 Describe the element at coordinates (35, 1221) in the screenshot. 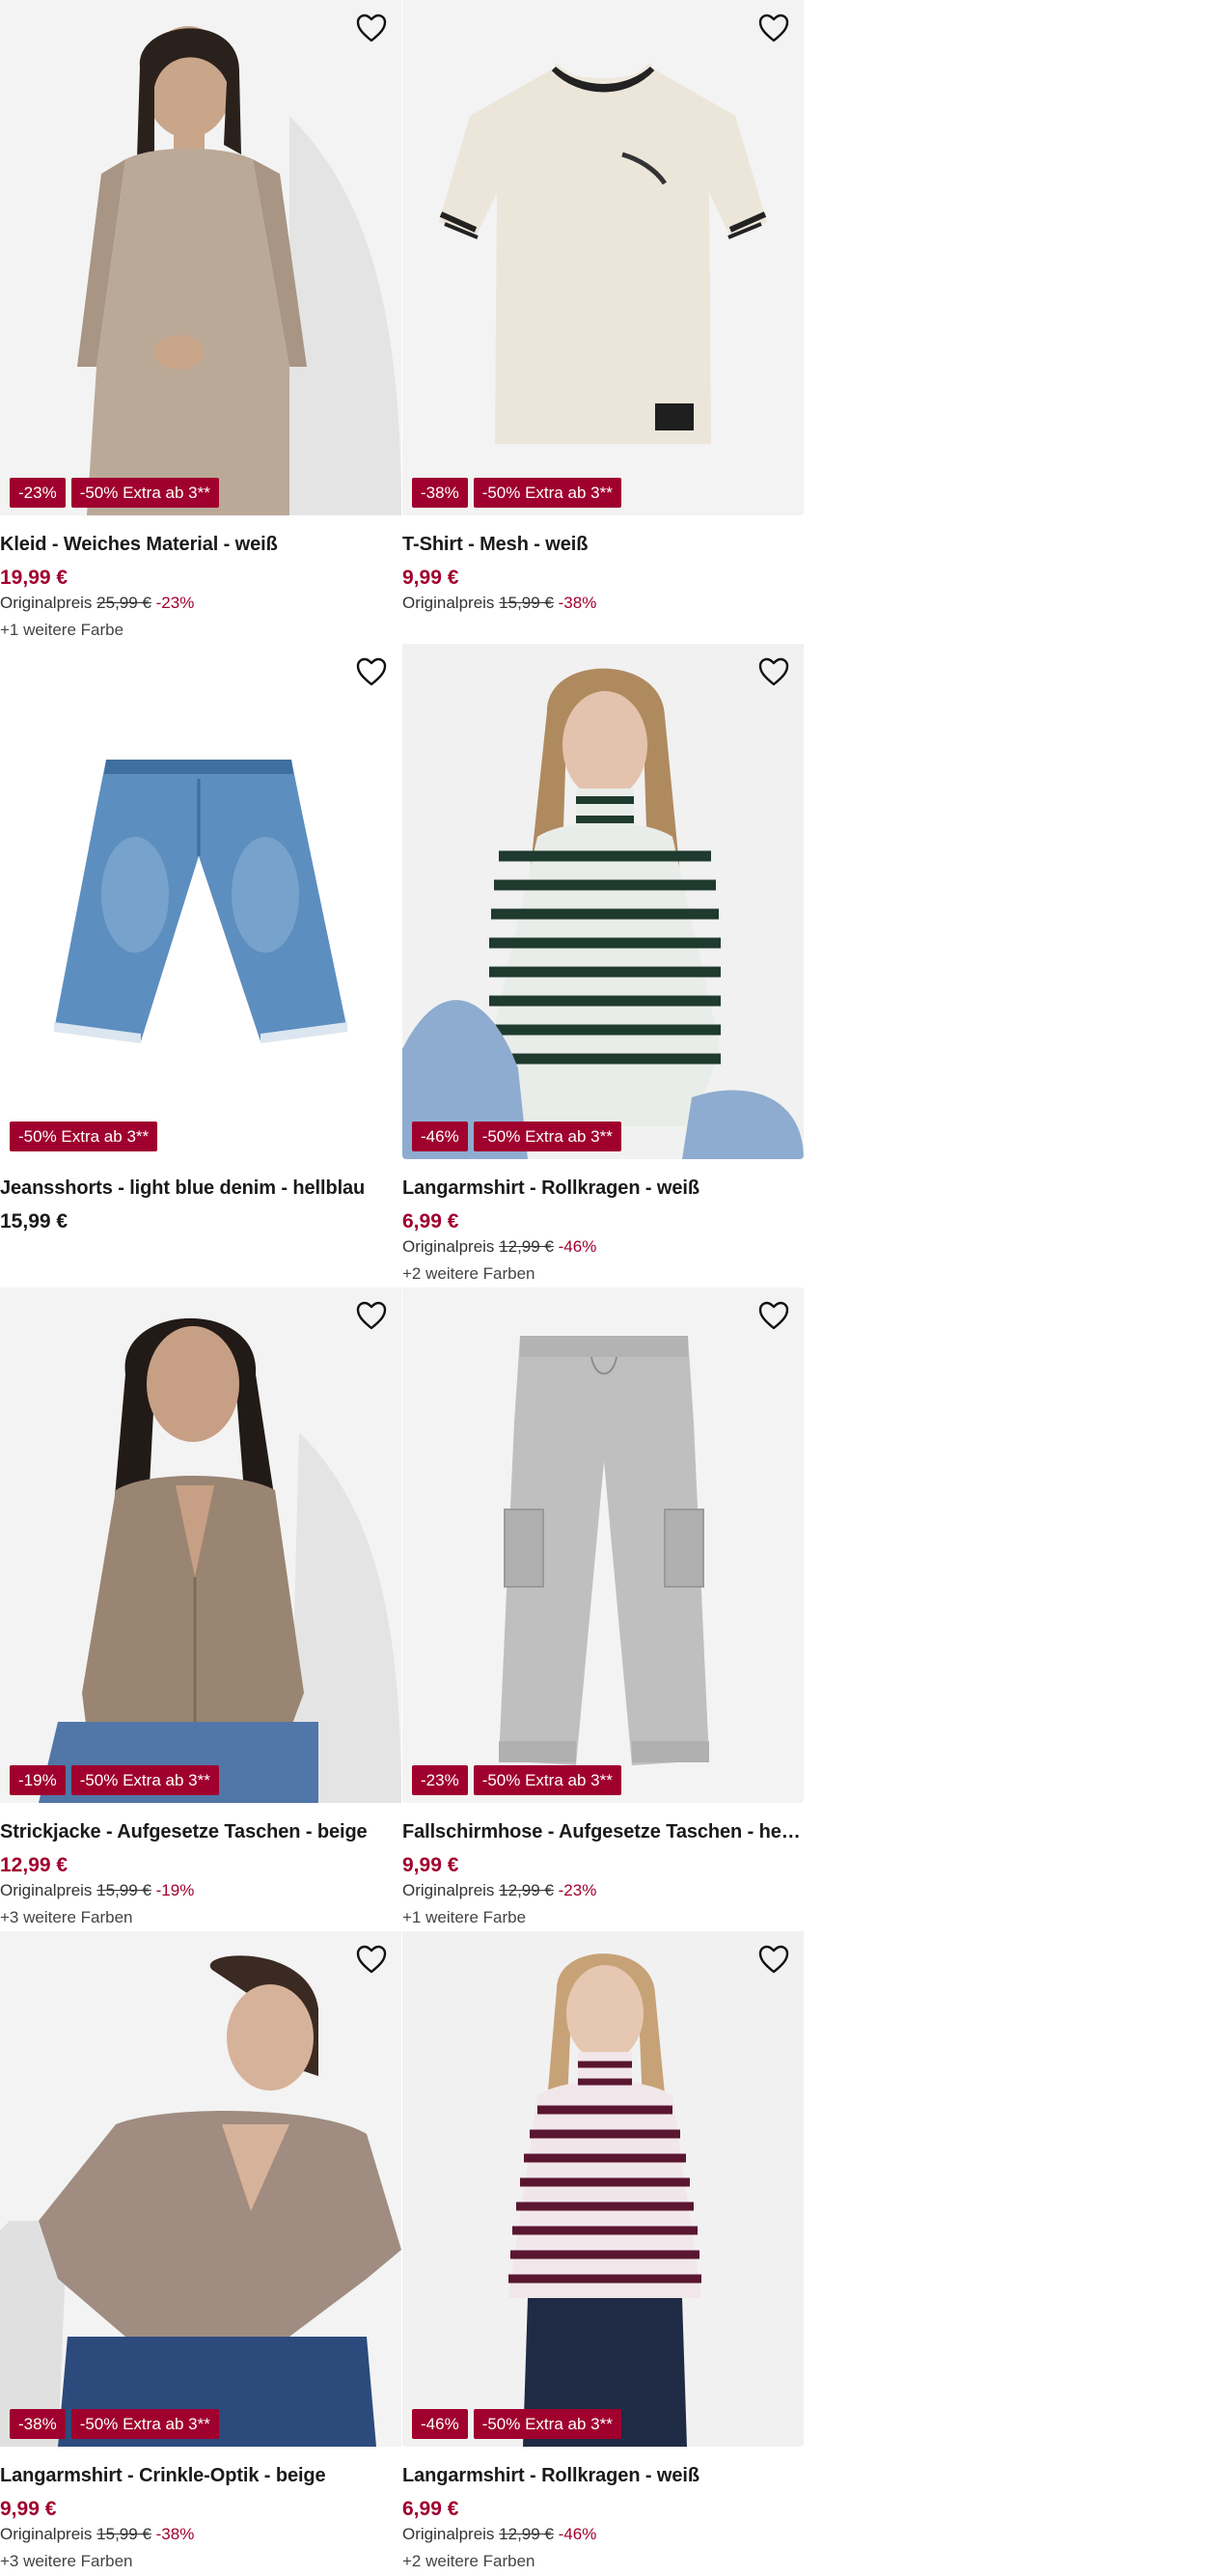

I see `product-price: 15,99 €` at that location.